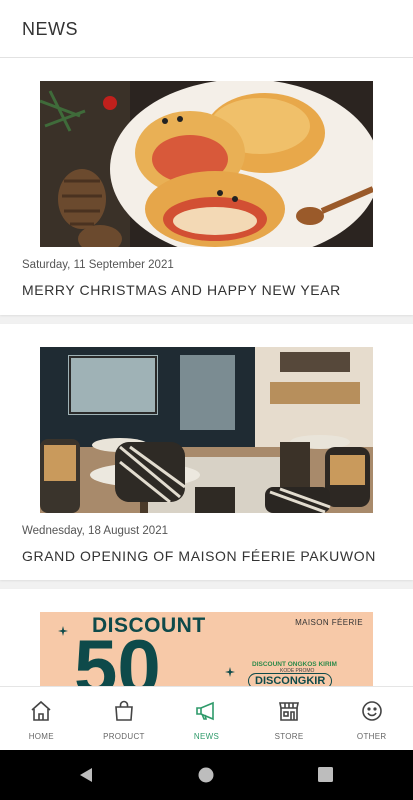  I want to click on bottom-navigation: HOME PRODUCT NEWS STORE OTHER, so click(206, 718).